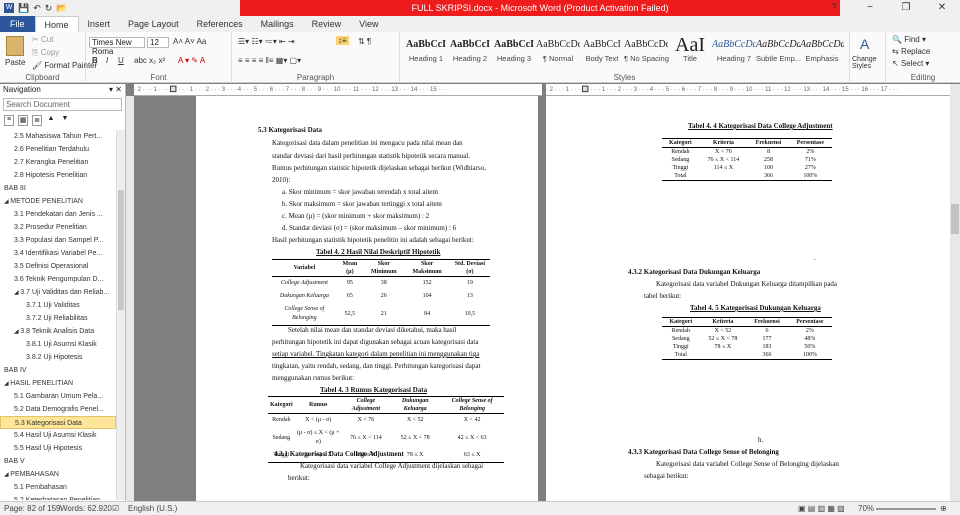 The image size is (960, 515). Describe the element at coordinates (58, 435) in the screenshot. I see `nav-heading-item: 5.4 Hasil Uji Asumsi Klasik` at that location.